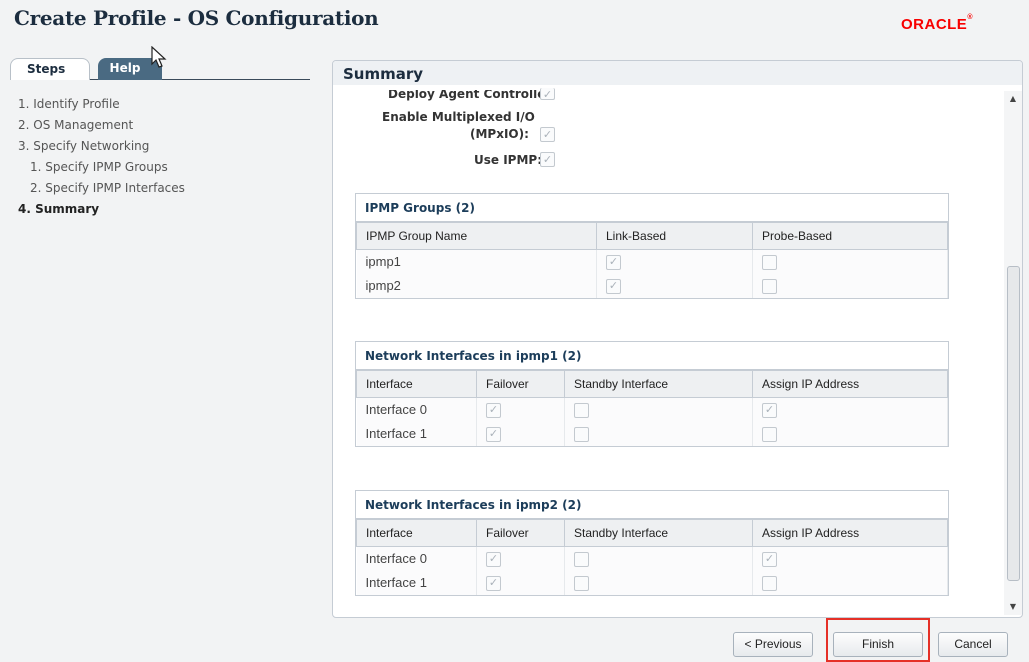 The height and width of the screenshot is (662, 1029). I want to click on mpxio-label-line1: Enable Multiplexed I/O, so click(458, 117).